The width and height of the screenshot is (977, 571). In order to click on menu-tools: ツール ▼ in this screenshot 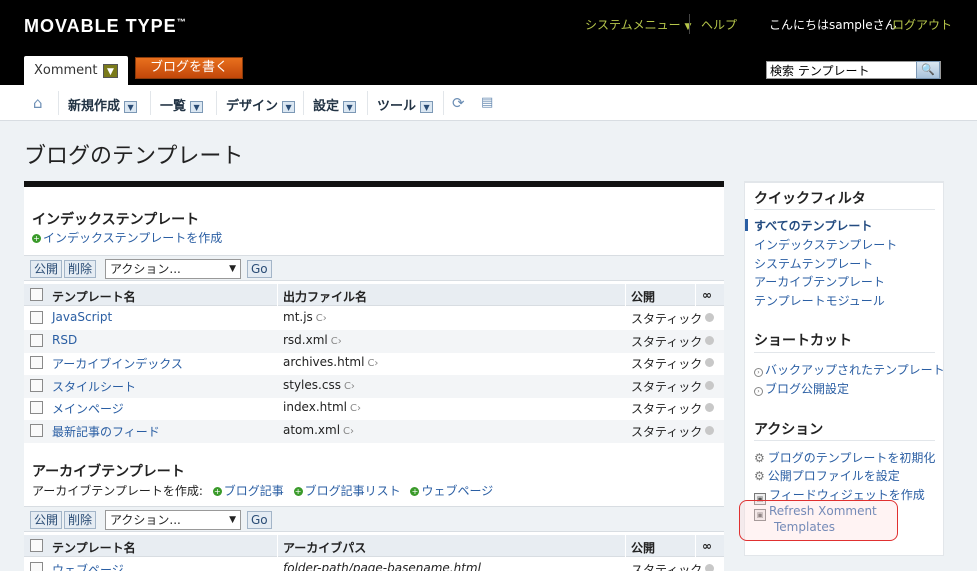, I will do `click(405, 104)`.